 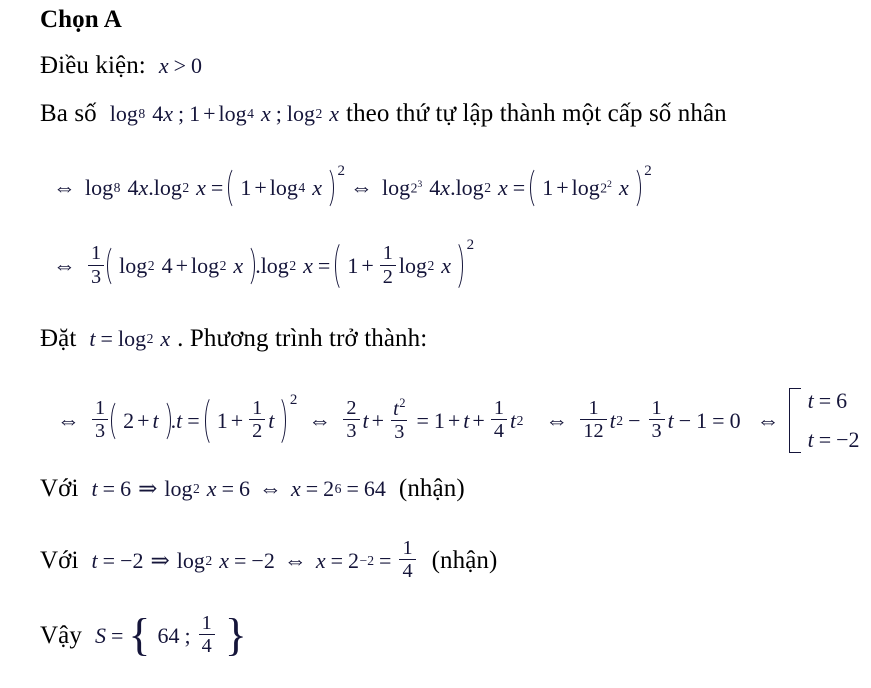 I want to click on log-value: 6, so click(x=244, y=488).